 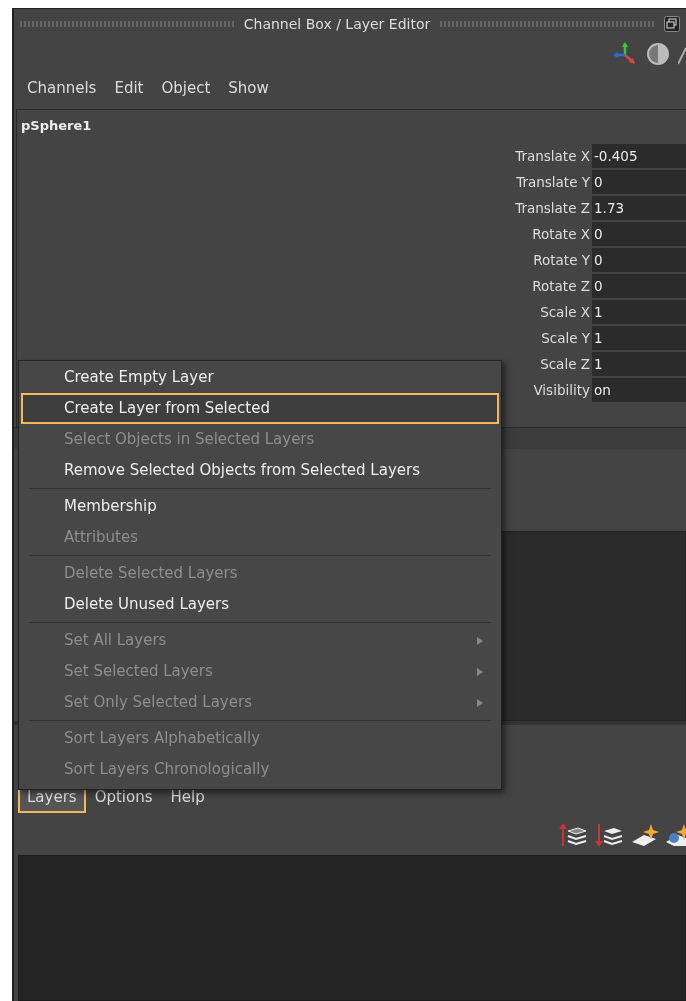 What do you see at coordinates (639, 389) in the screenshot?
I see `attribute-field: on` at bounding box center [639, 389].